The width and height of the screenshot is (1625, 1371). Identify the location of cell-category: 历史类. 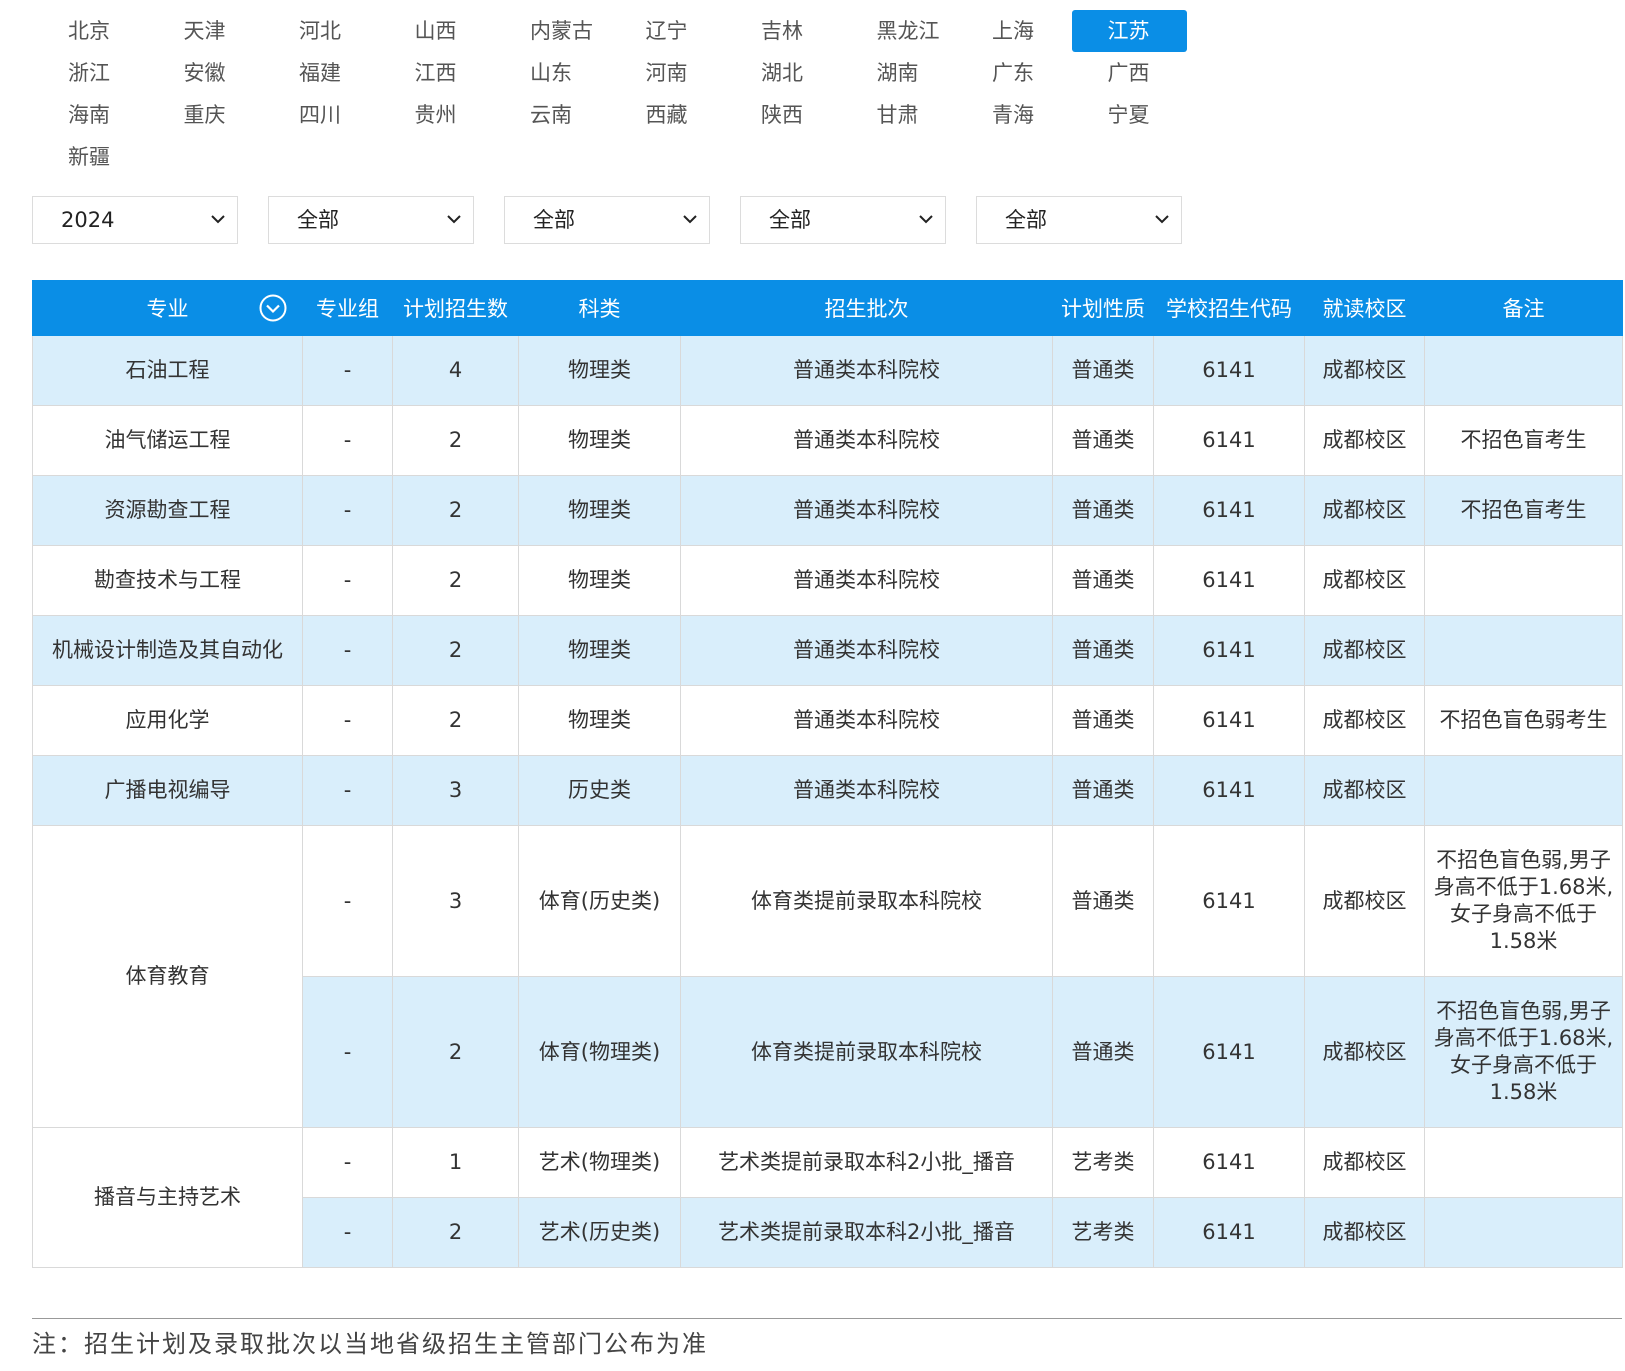
(599, 790).